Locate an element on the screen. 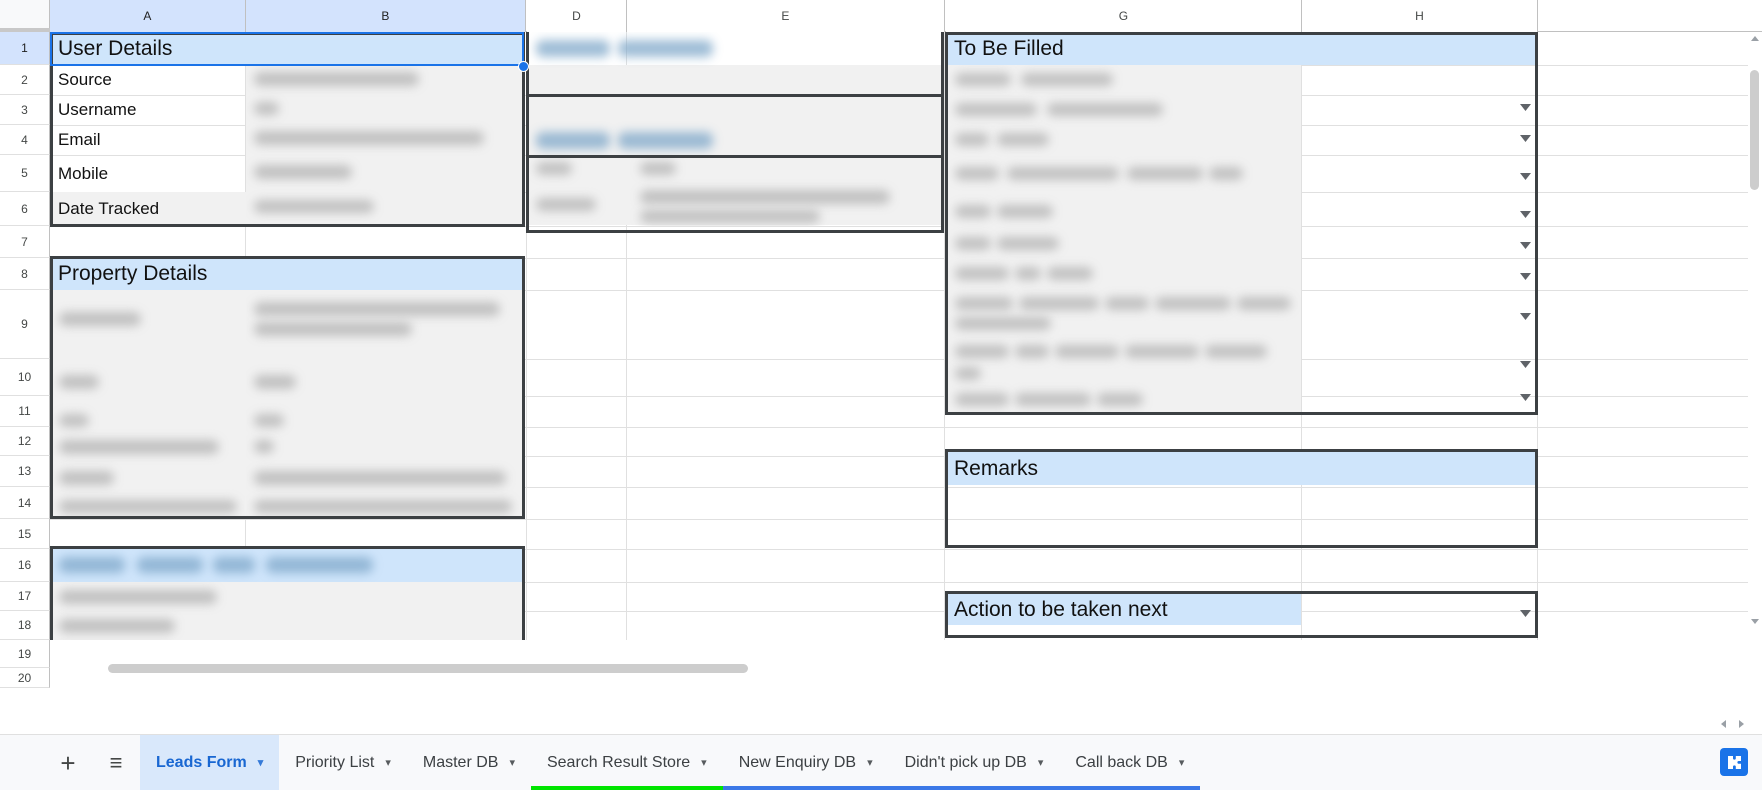 The height and width of the screenshot is (790, 1762). scroll-down-chevron-icon is located at coordinates (1754, 621).